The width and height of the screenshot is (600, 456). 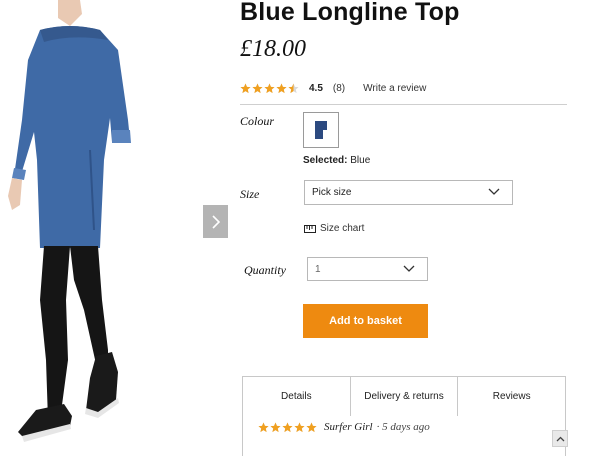 What do you see at coordinates (394, 88) in the screenshot?
I see `write-review-link: Write a review` at bounding box center [394, 88].